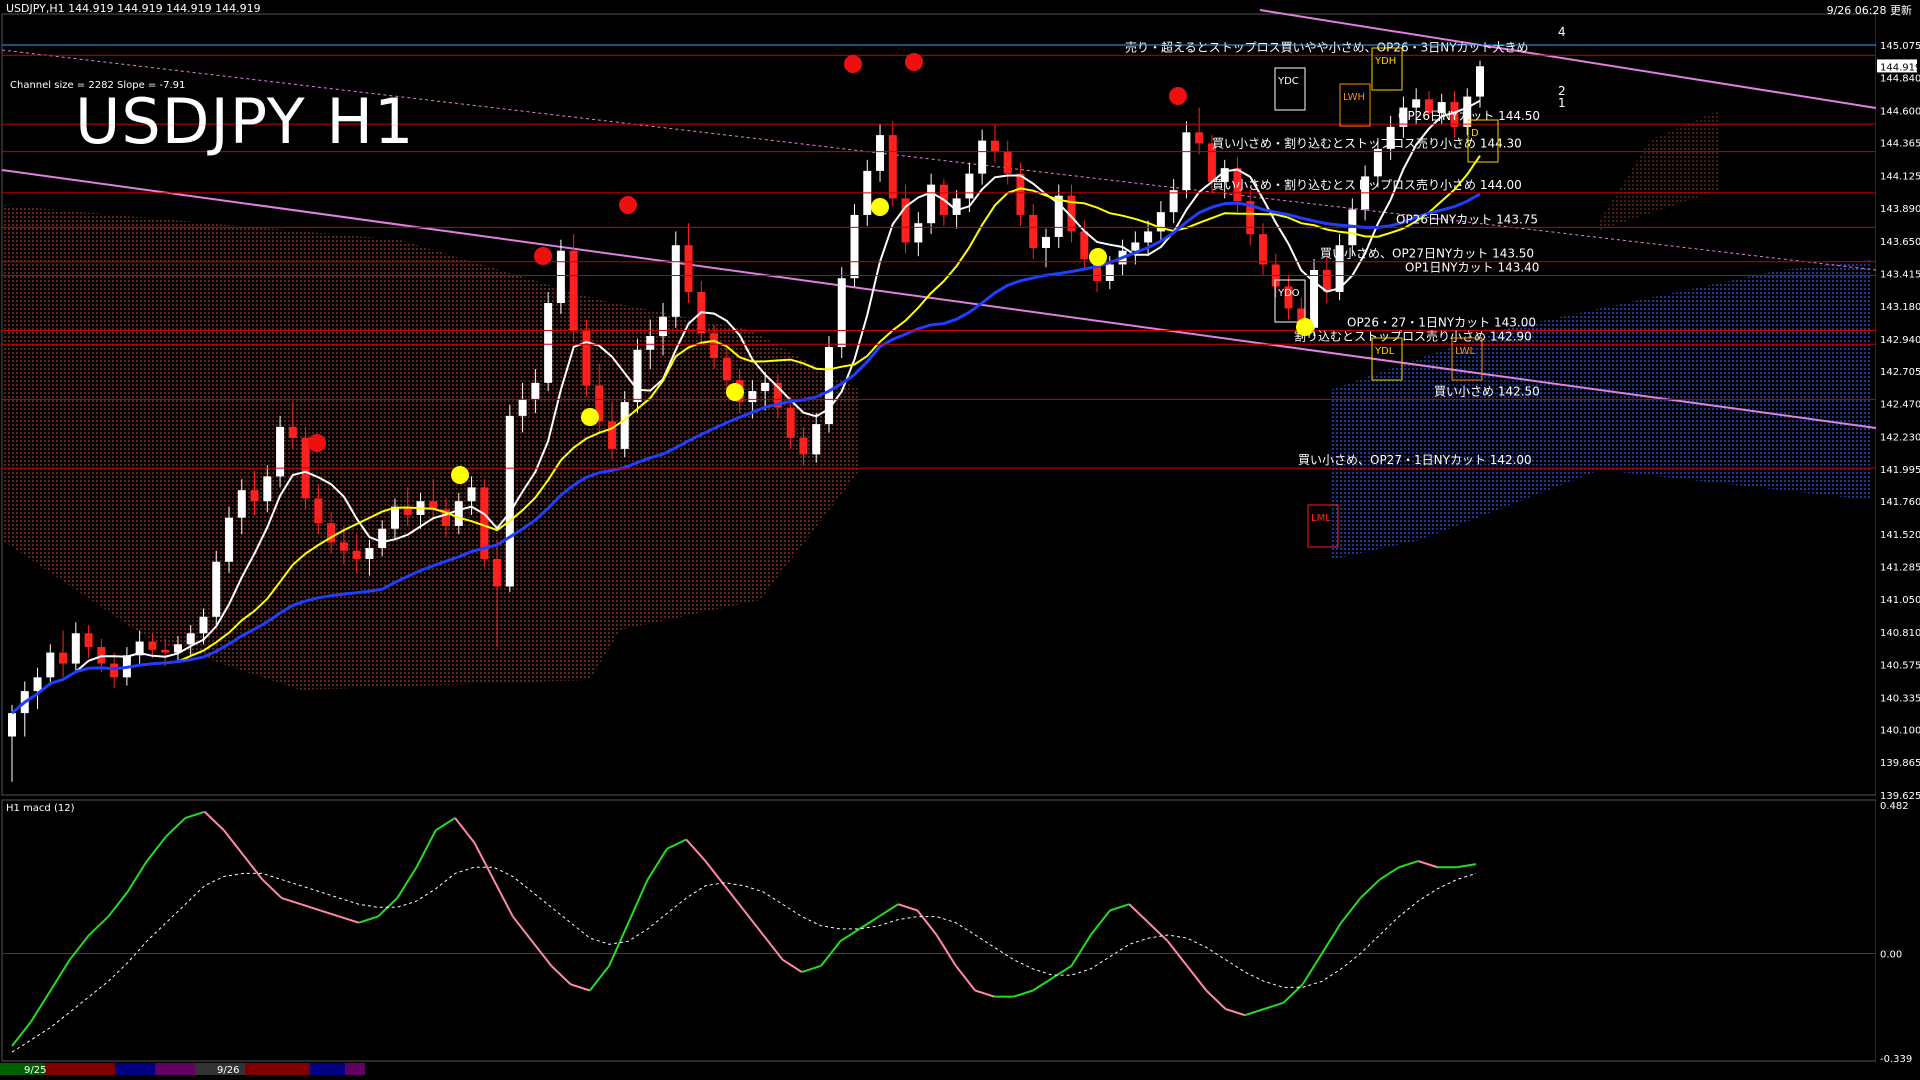 The height and width of the screenshot is (1080, 1920). I want to click on price-tick-label: 141.520, so click(1900, 535).